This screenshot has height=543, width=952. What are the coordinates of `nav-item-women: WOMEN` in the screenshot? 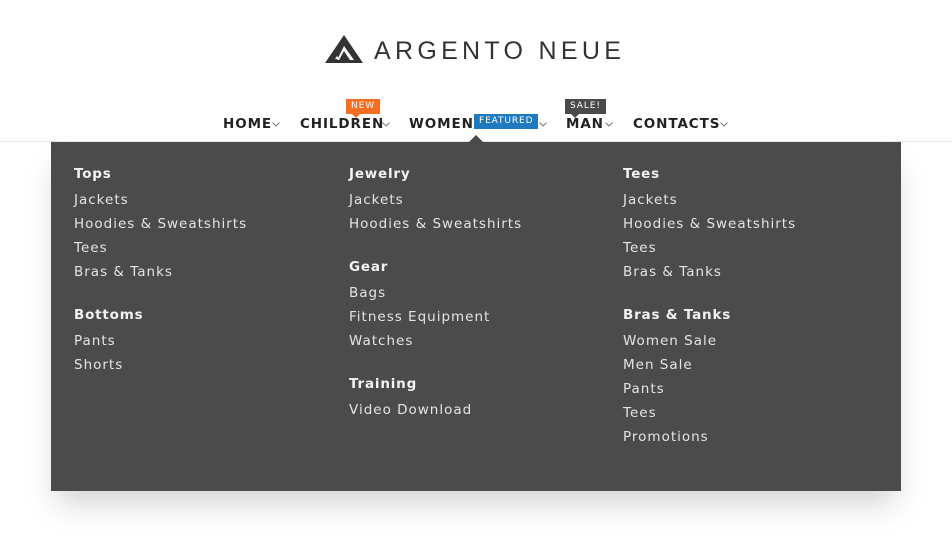 It's located at (441, 124).